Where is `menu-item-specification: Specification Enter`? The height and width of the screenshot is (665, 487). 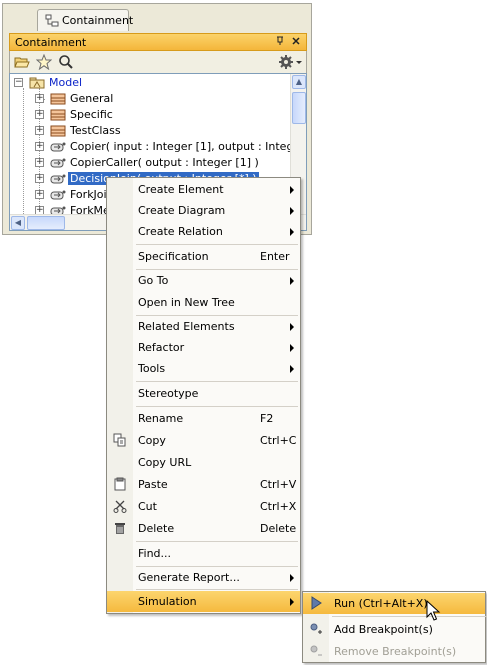
menu-item-specification: Specification Enter is located at coordinates (203, 256).